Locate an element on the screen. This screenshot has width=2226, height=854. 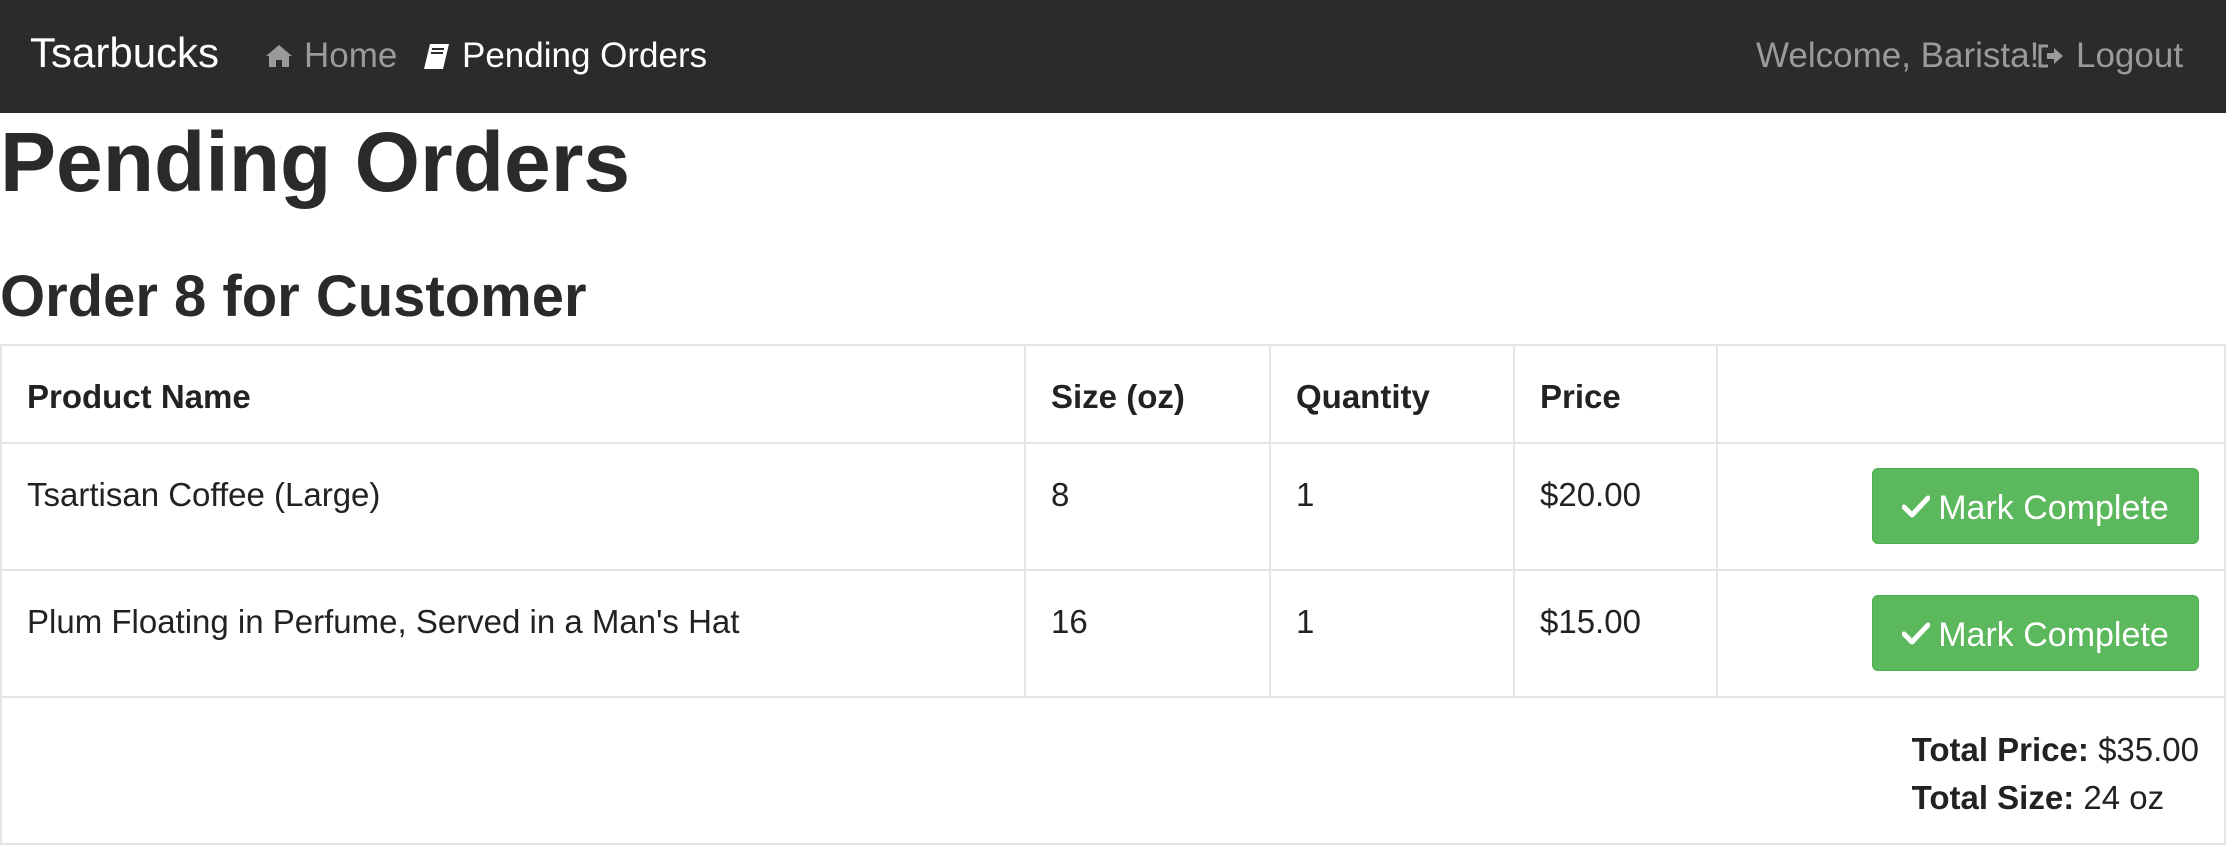
column-header-product-name: Product Name is located at coordinates (513, 394).